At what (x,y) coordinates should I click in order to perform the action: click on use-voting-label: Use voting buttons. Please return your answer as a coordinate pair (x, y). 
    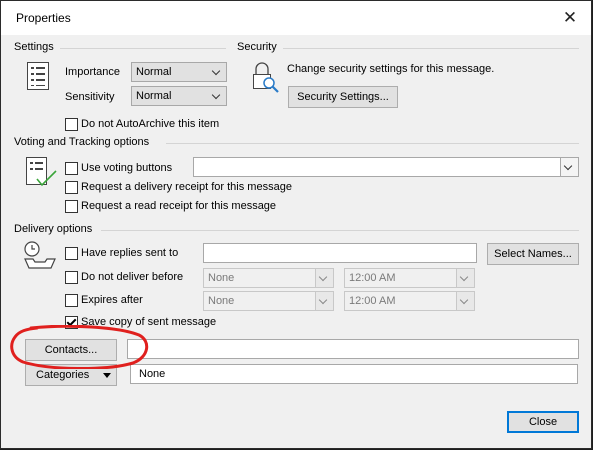
    Looking at the image, I should click on (126, 168).